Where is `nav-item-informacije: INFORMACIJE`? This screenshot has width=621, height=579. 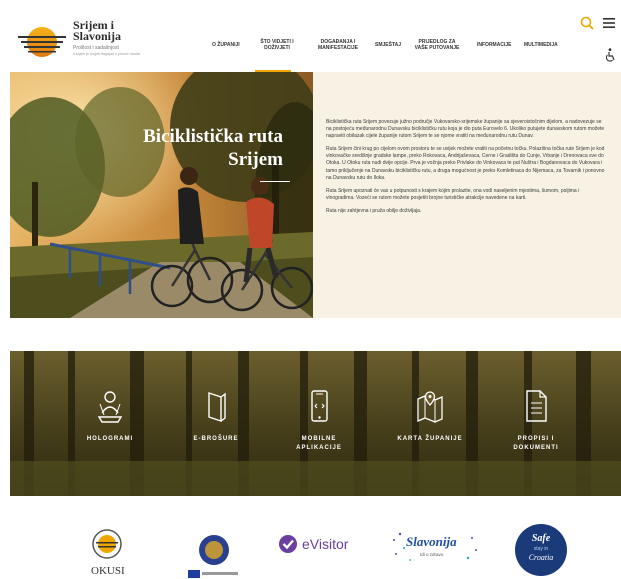
nav-item-informacije: INFORMACIJE is located at coordinates (494, 45).